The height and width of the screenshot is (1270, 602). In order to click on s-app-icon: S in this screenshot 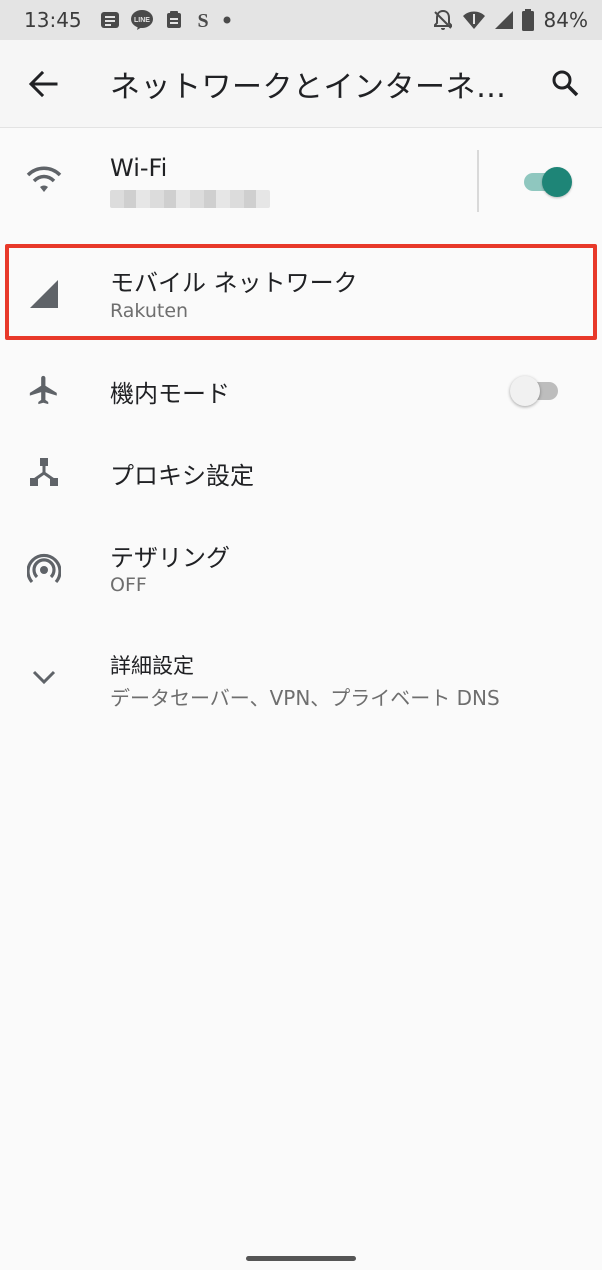, I will do `click(203, 20)`.